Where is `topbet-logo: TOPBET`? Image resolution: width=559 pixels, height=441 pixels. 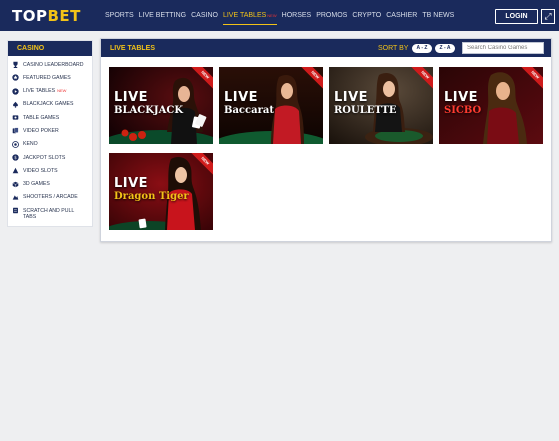 topbet-logo: TOPBET is located at coordinates (46, 16).